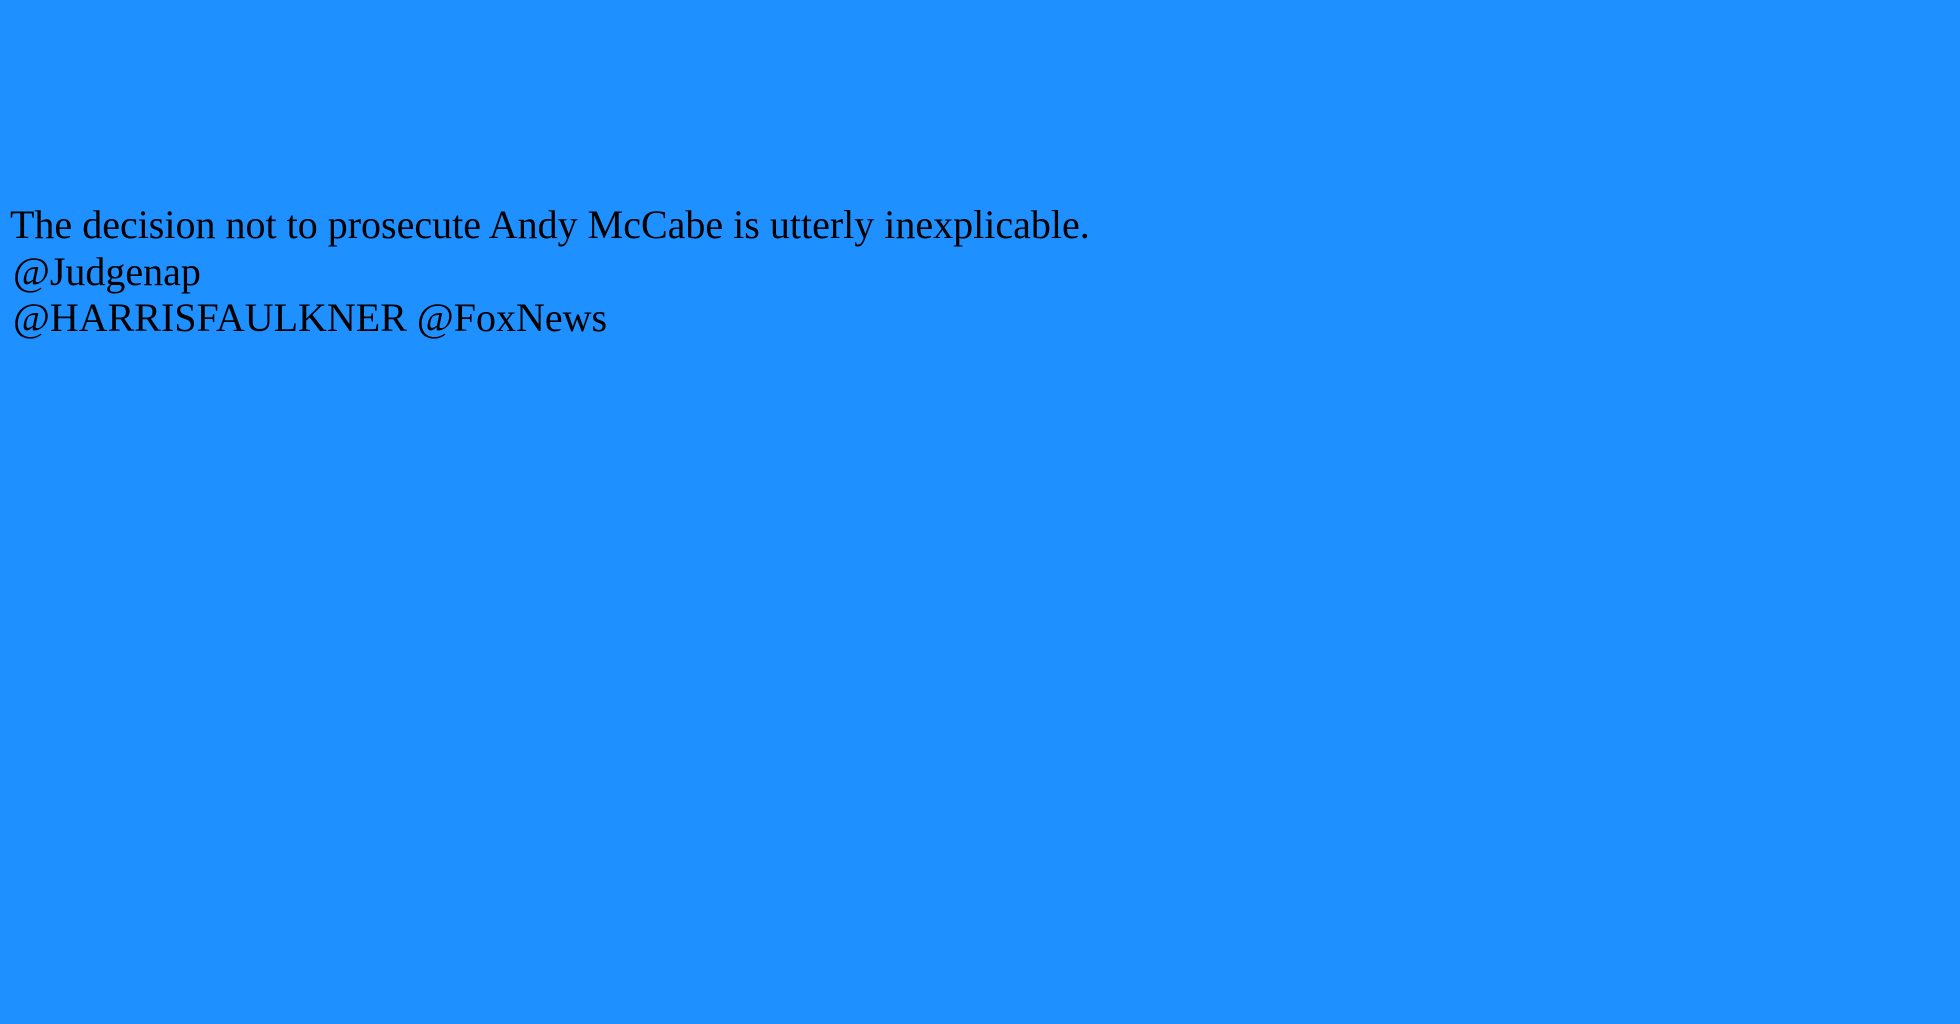 The image size is (1960, 1024). I want to click on mention-line-harrisfaulkner-foxnews: @HARRISFAULKNER @FoxNews, so click(310, 317).